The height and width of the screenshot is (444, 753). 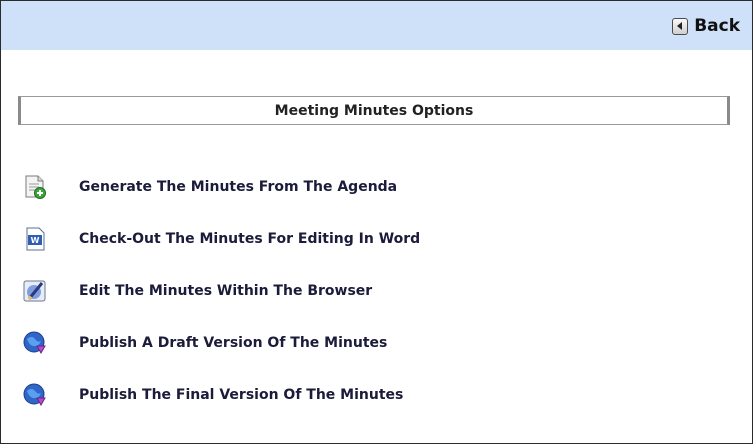 I want to click on option-label: Publish The Final Version Of The Minutes, so click(x=241, y=395).